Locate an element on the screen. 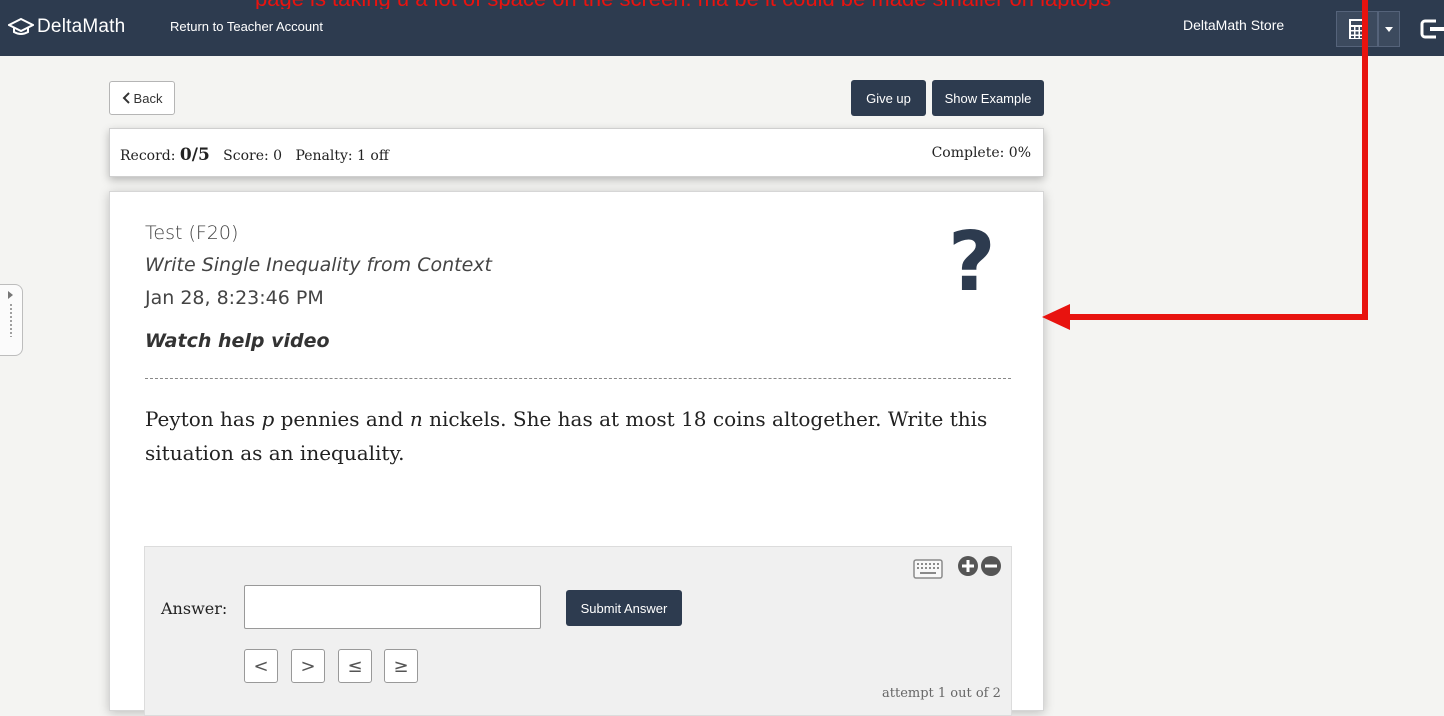 This screenshot has width=1444, height=716. record-stats: Record: 0/5 Score: 0 Penalty: 1 off is located at coordinates (254, 155).